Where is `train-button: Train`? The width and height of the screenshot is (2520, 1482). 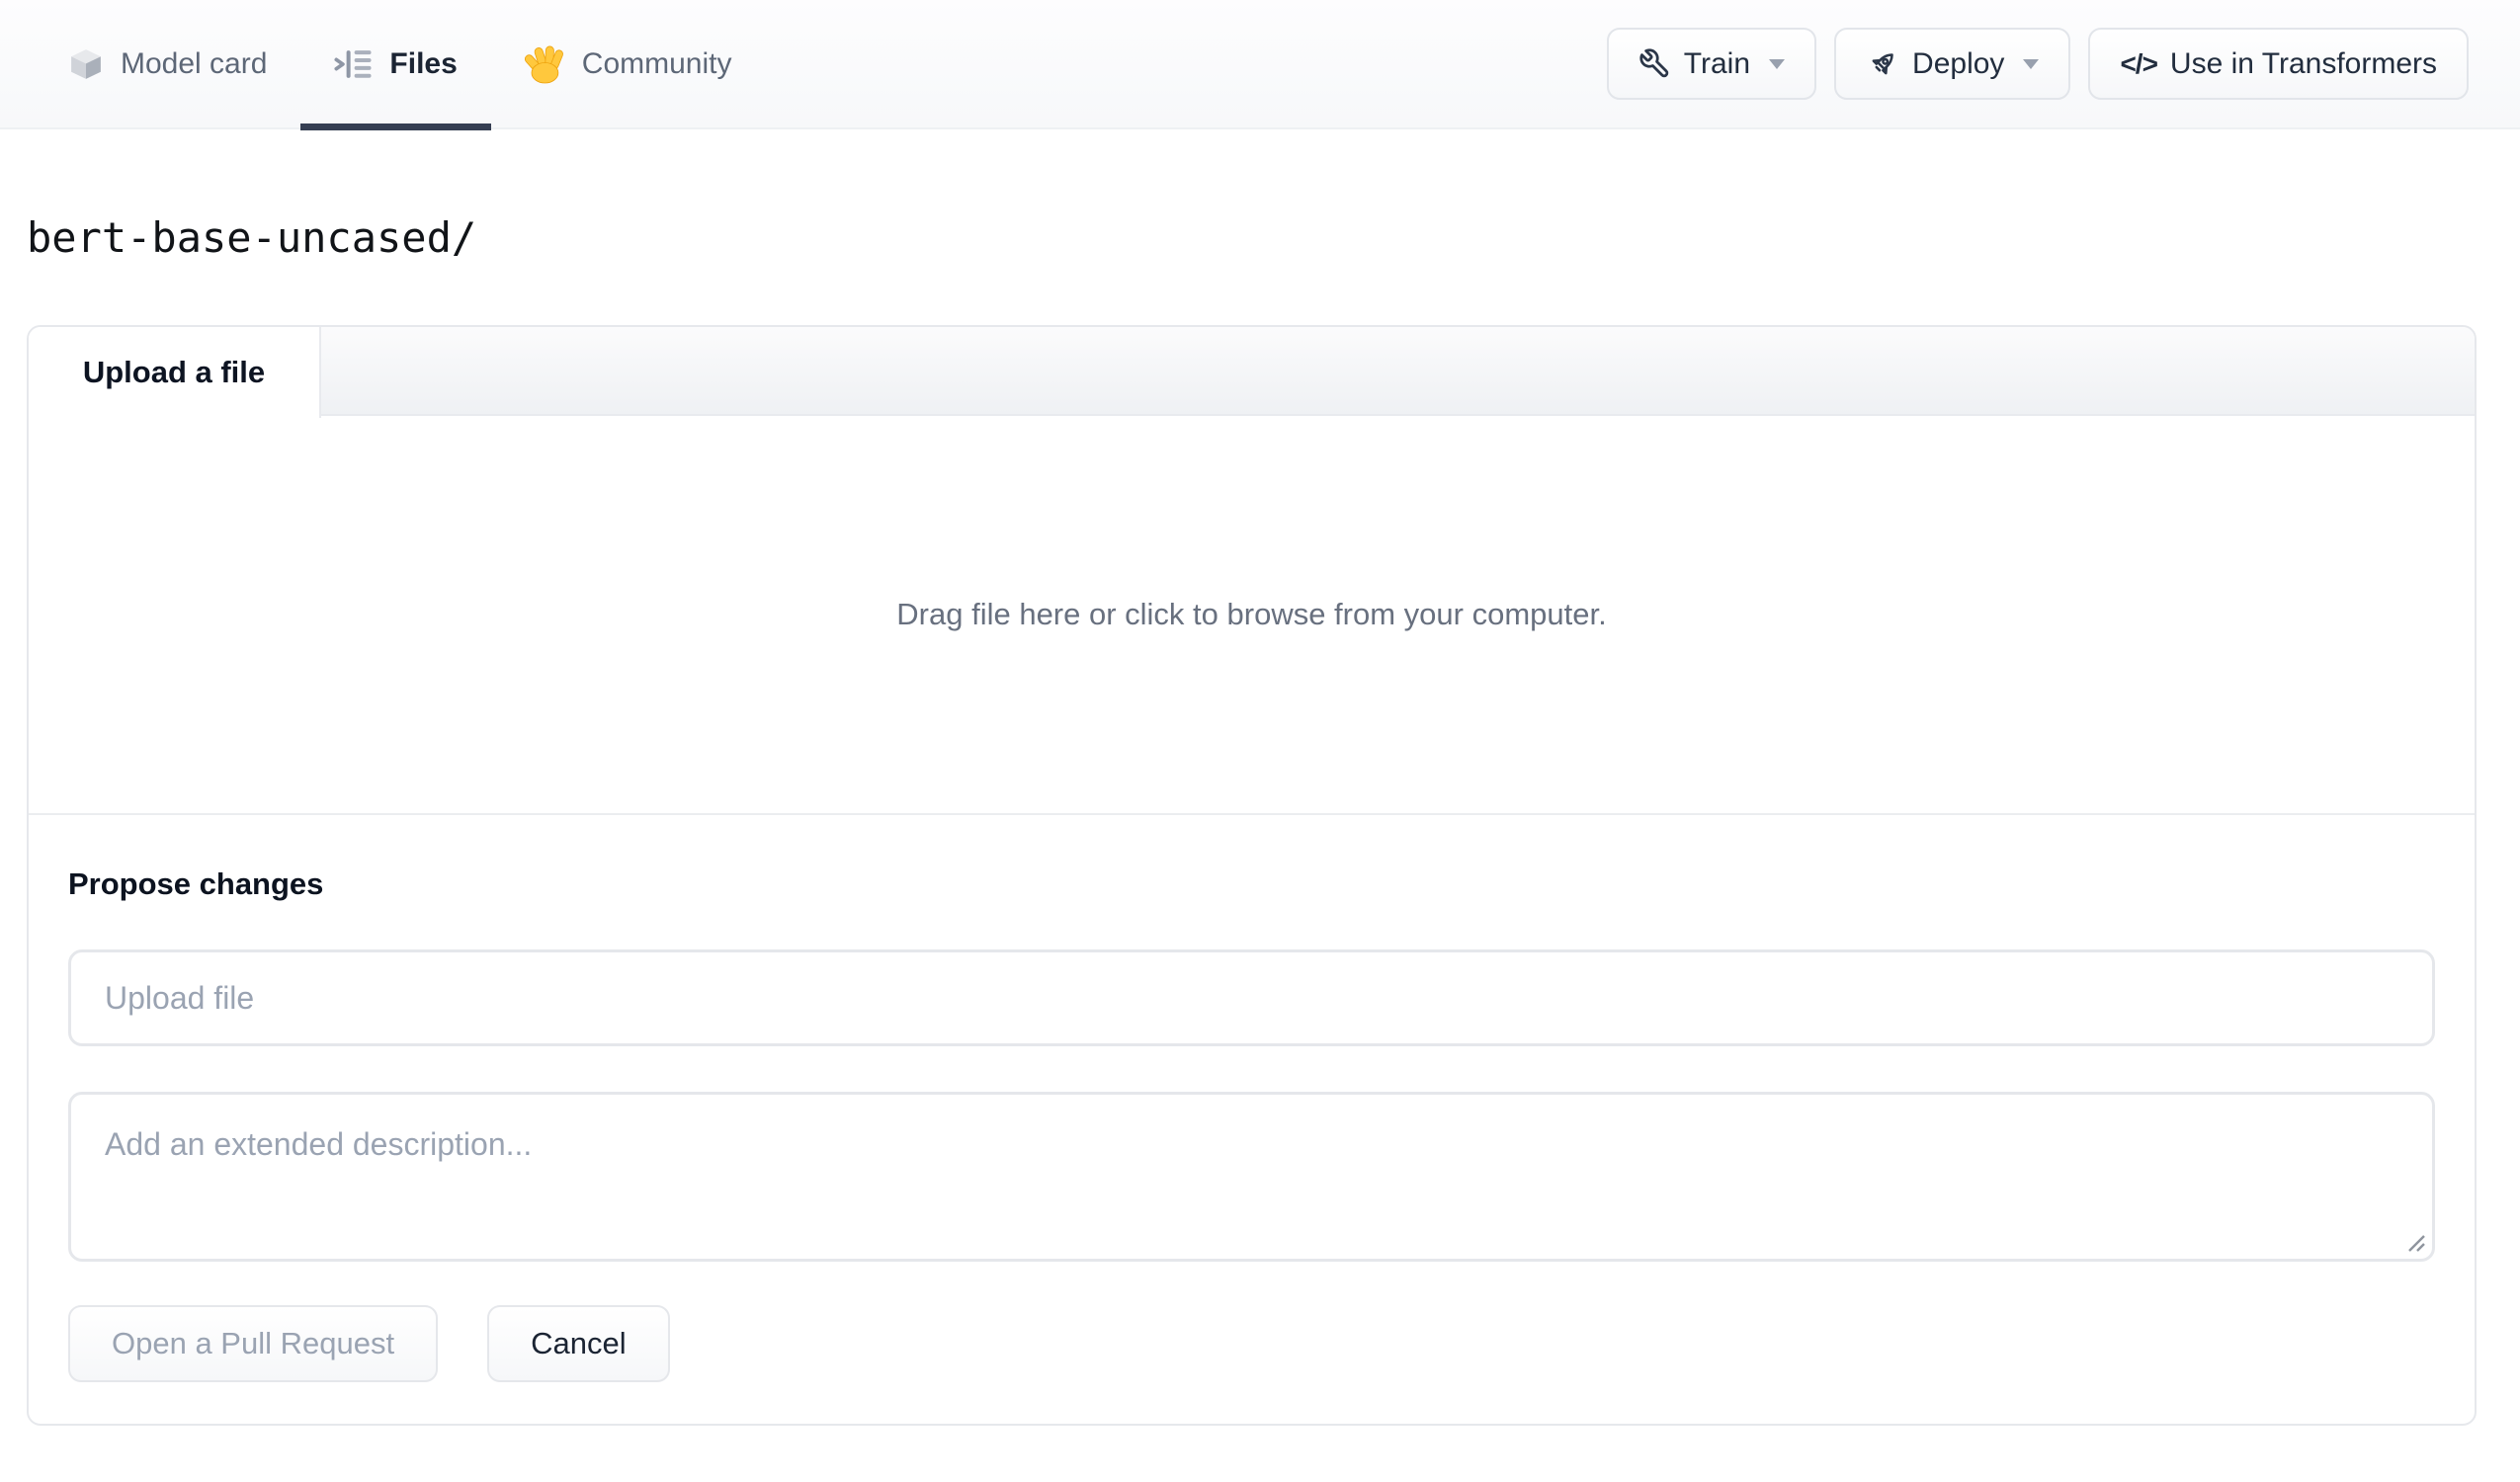
train-button: Train is located at coordinates (1711, 64).